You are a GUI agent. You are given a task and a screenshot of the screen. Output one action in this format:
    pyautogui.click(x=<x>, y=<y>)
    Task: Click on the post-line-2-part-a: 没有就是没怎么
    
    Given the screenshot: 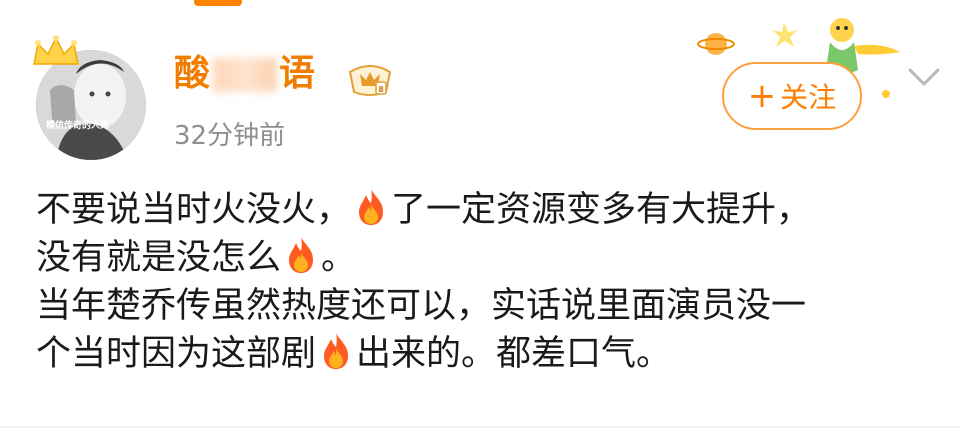 What is the action you would take?
    pyautogui.click(x=159, y=258)
    